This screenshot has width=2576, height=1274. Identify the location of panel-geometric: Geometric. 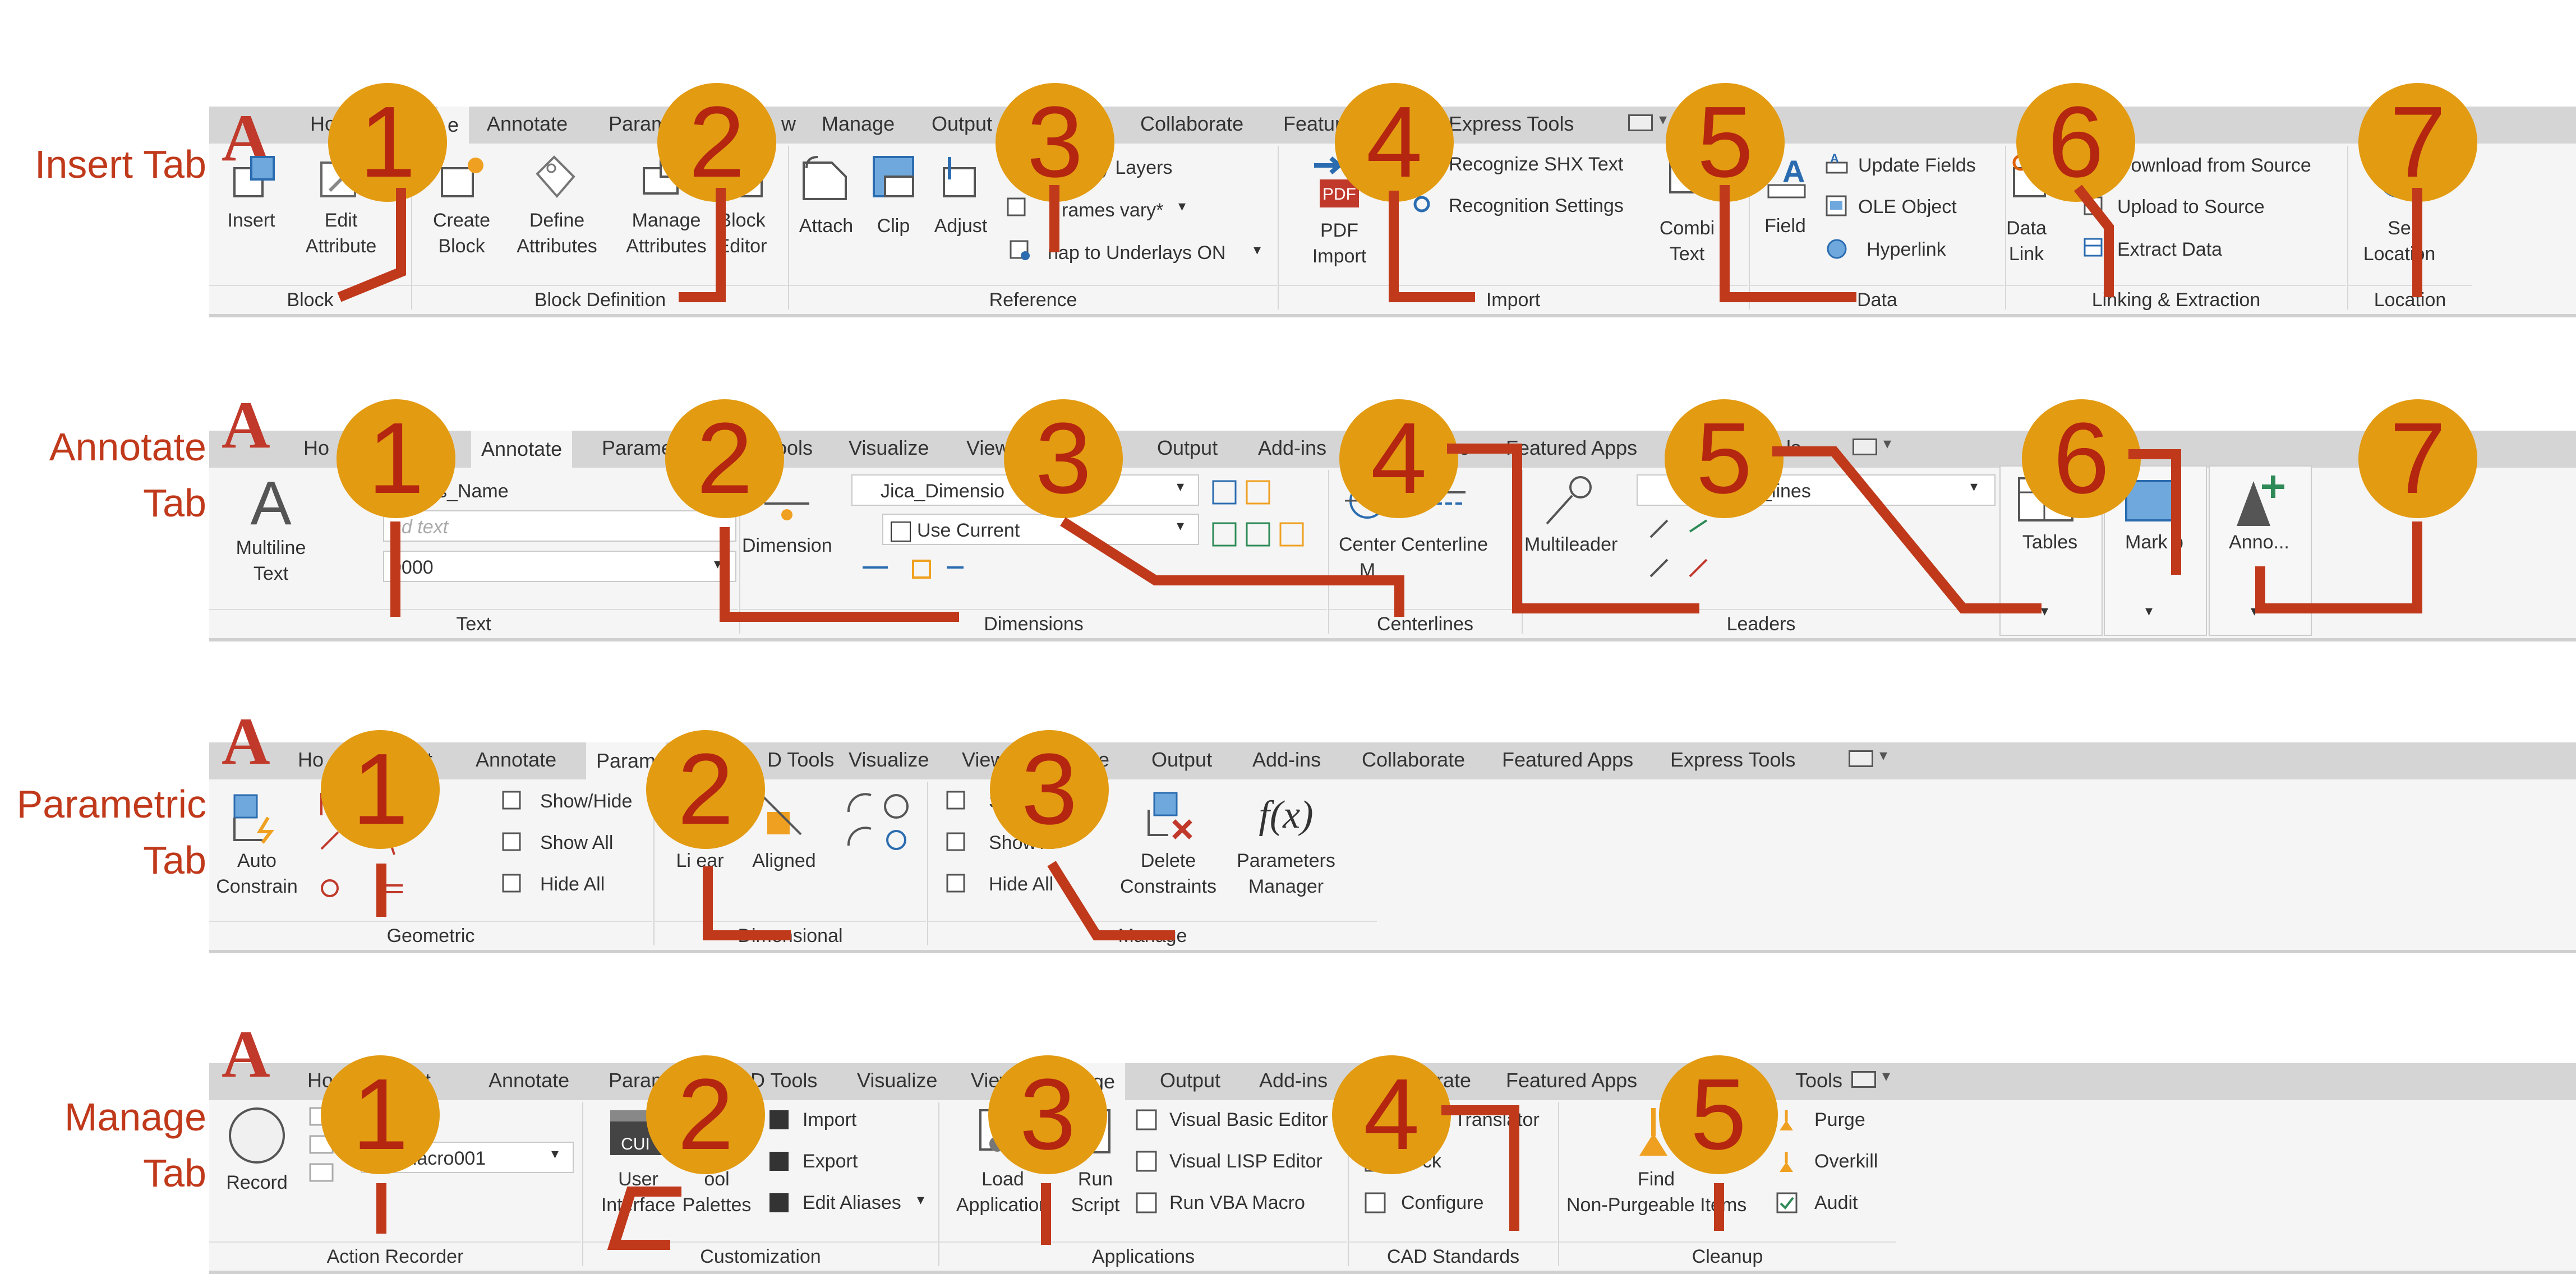
(430, 935).